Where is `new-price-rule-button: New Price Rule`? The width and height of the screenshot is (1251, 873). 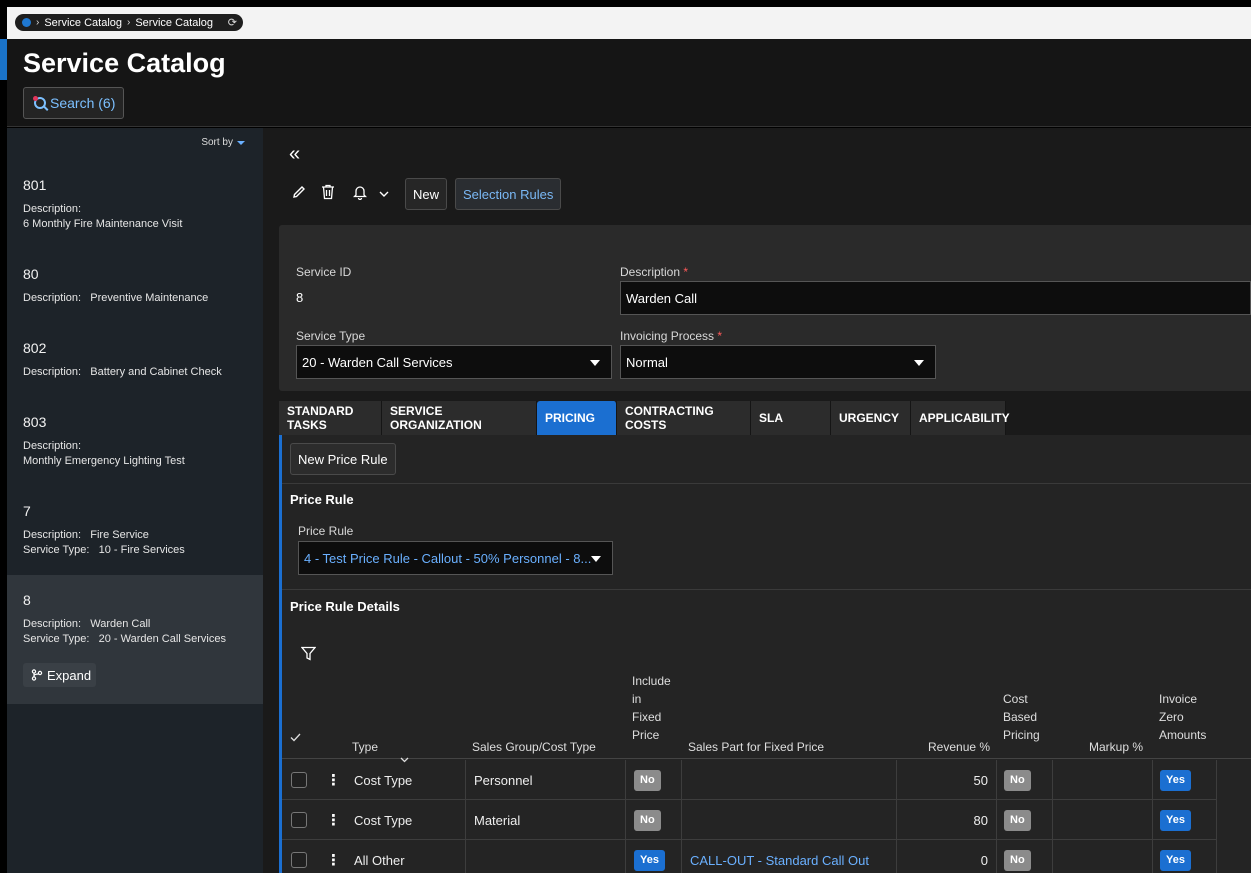
new-price-rule-button: New Price Rule is located at coordinates (343, 459).